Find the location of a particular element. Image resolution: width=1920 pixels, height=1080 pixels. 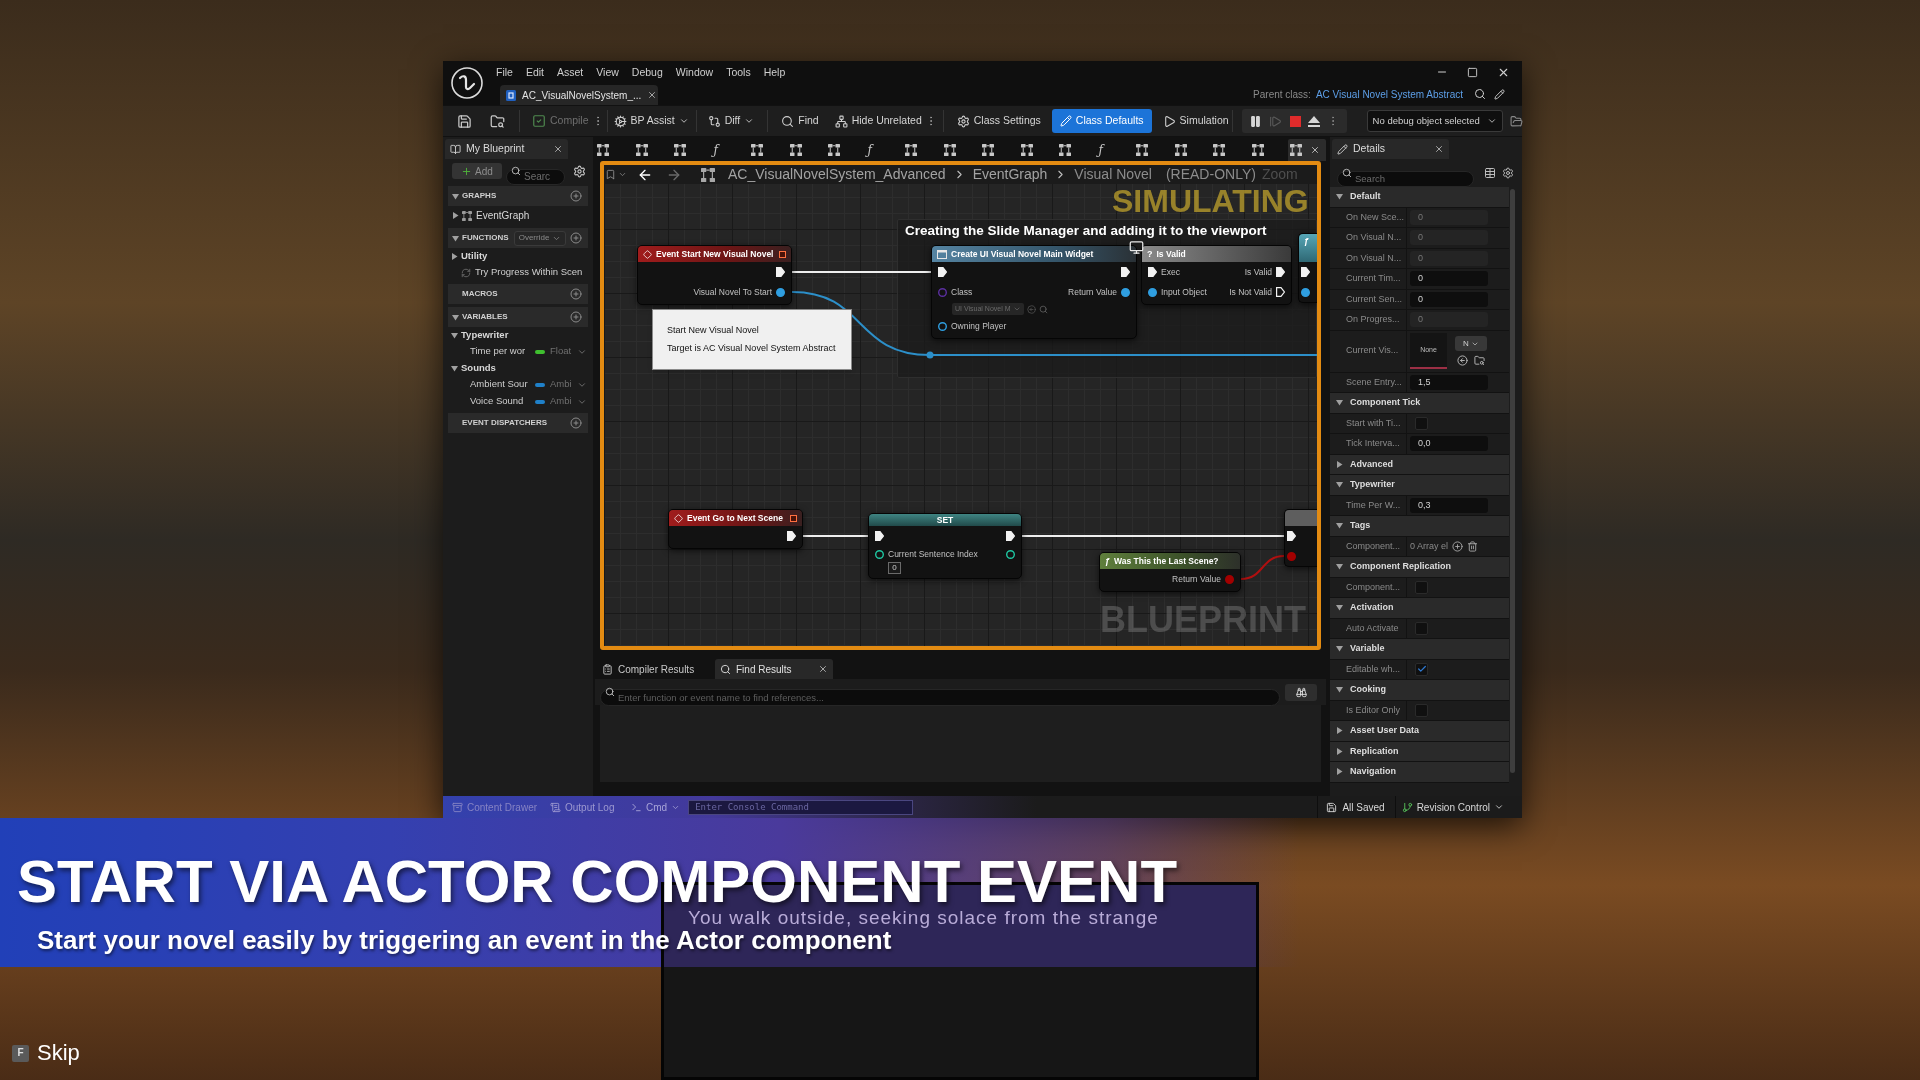

cmd-dropdown: Cmd is located at coordinates (656, 807).